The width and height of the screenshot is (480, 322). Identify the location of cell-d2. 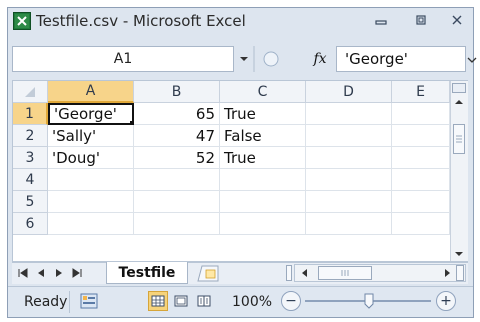
(349, 136).